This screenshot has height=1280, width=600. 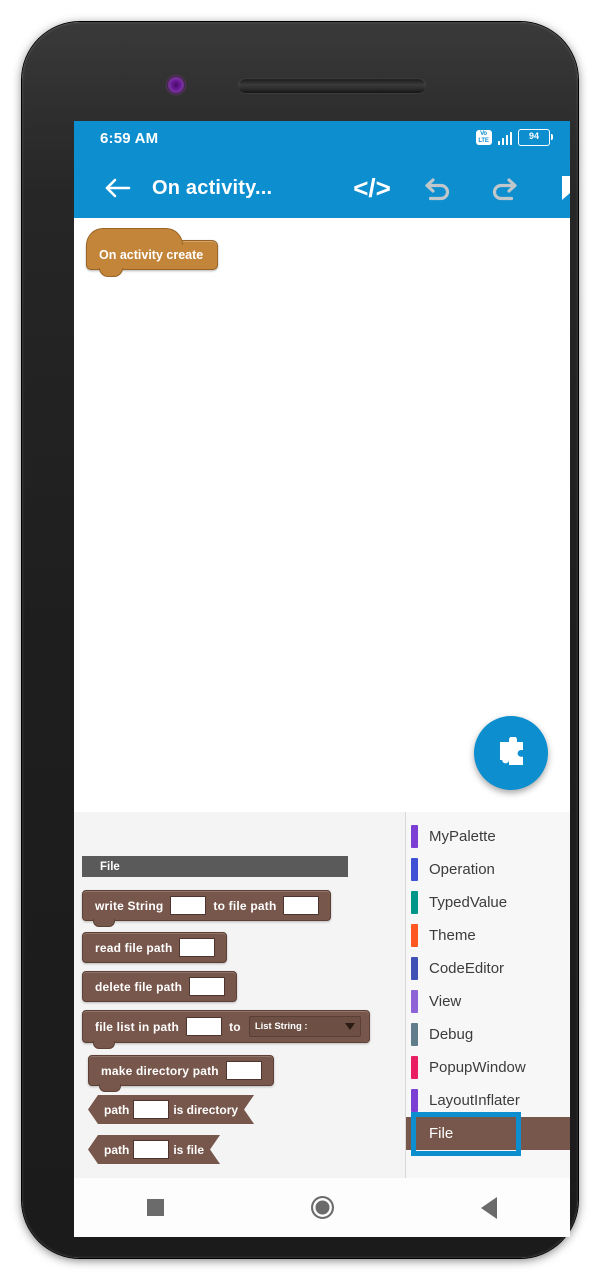 I want to click on palette-item-label: View, so click(x=445, y=1001).